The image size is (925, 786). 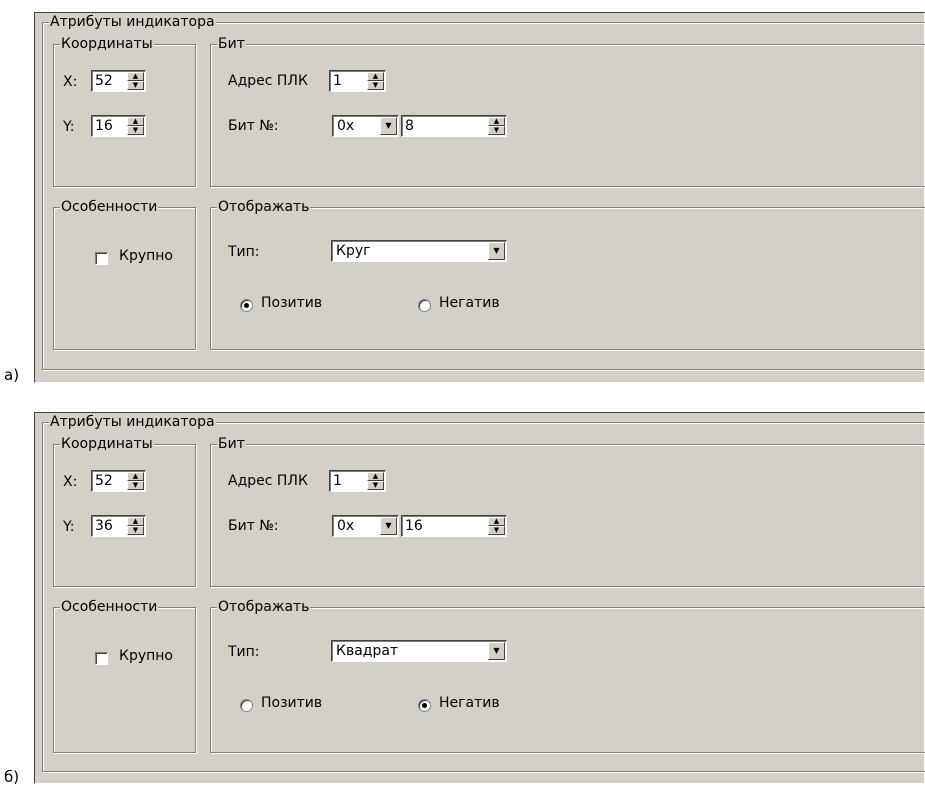 What do you see at coordinates (454, 126) in the screenshot?
I see `bit-number-spinbox: 8 ▲ ▼` at bounding box center [454, 126].